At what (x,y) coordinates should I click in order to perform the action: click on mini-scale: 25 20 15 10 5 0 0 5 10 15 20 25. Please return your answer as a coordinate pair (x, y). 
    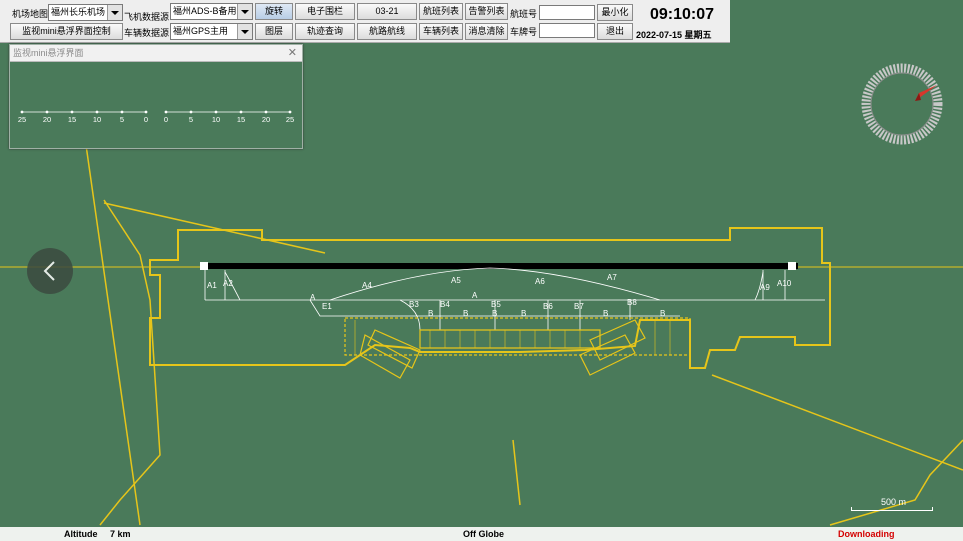
    Looking at the image, I should click on (156, 117).